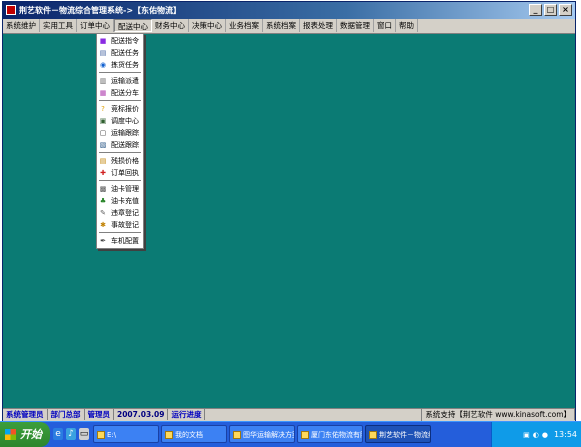  Describe the element at coordinates (207, 25) in the screenshot. I see `menu-decision-center: 决策中心` at that location.